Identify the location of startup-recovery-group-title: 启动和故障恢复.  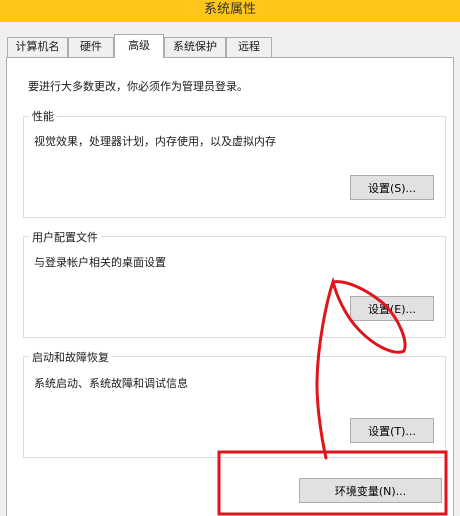
(70, 357).